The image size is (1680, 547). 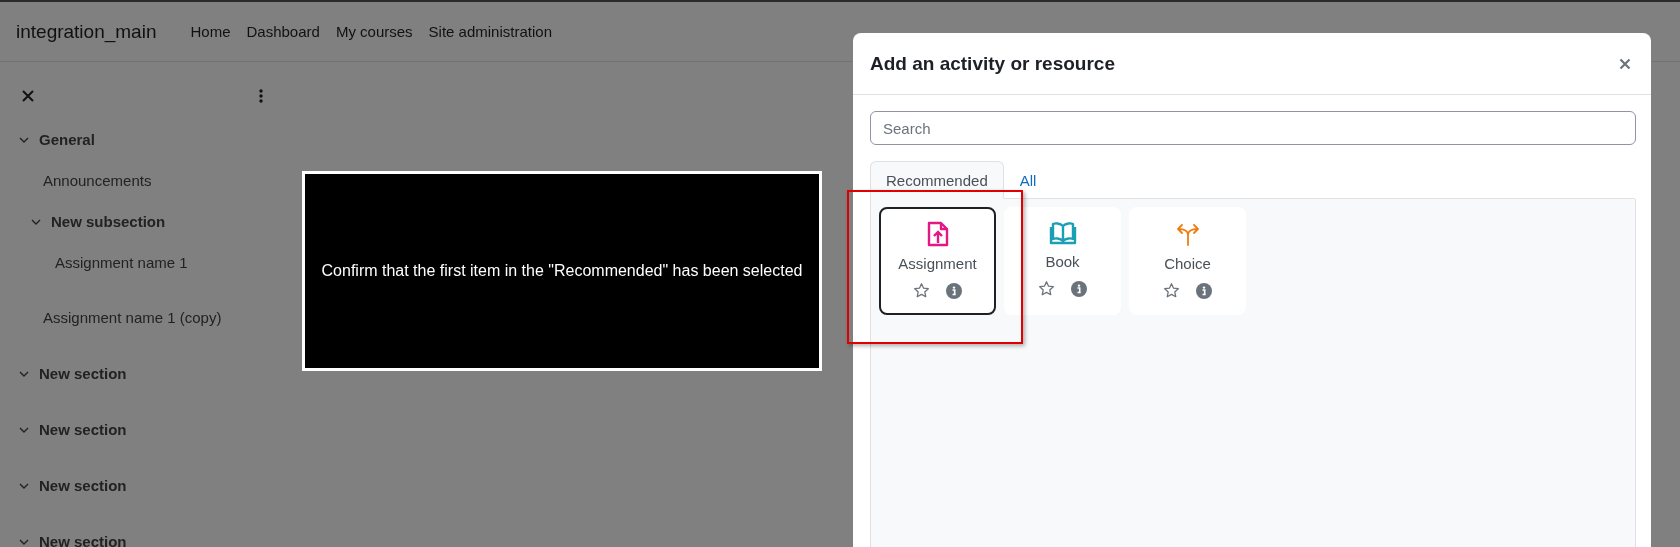 I want to click on activity-name: Assignment, so click(x=937, y=263).